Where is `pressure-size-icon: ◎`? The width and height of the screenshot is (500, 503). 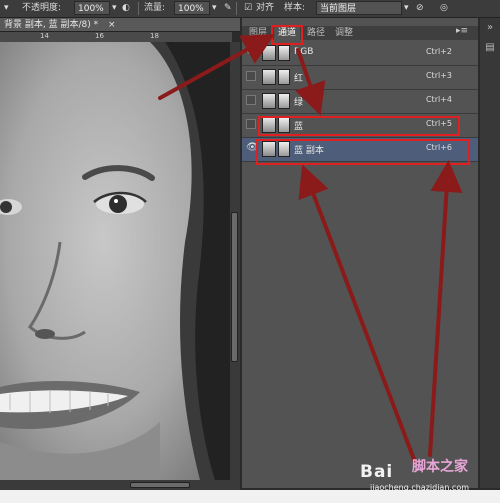 pressure-size-icon: ◎ is located at coordinates (444, 8).